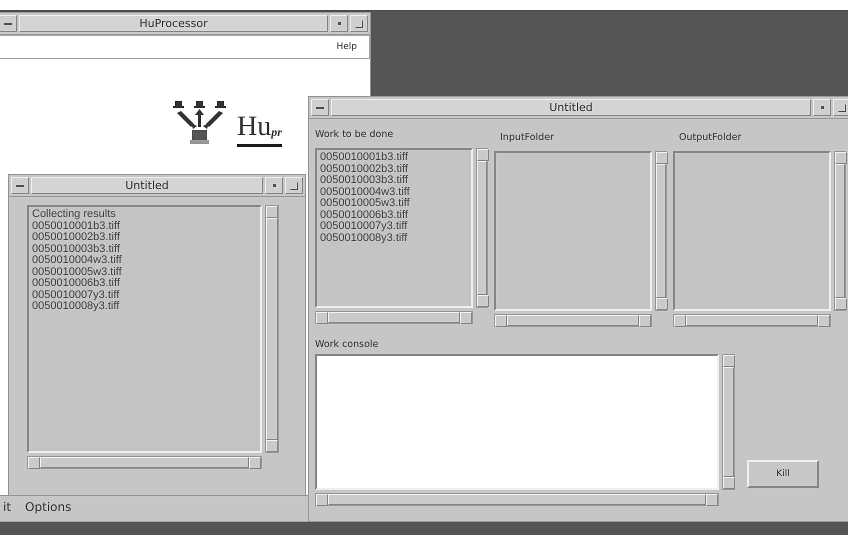 The image size is (848, 535). What do you see at coordinates (354, 134) in the screenshot?
I see `list-label: Work to be done` at bounding box center [354, 134].